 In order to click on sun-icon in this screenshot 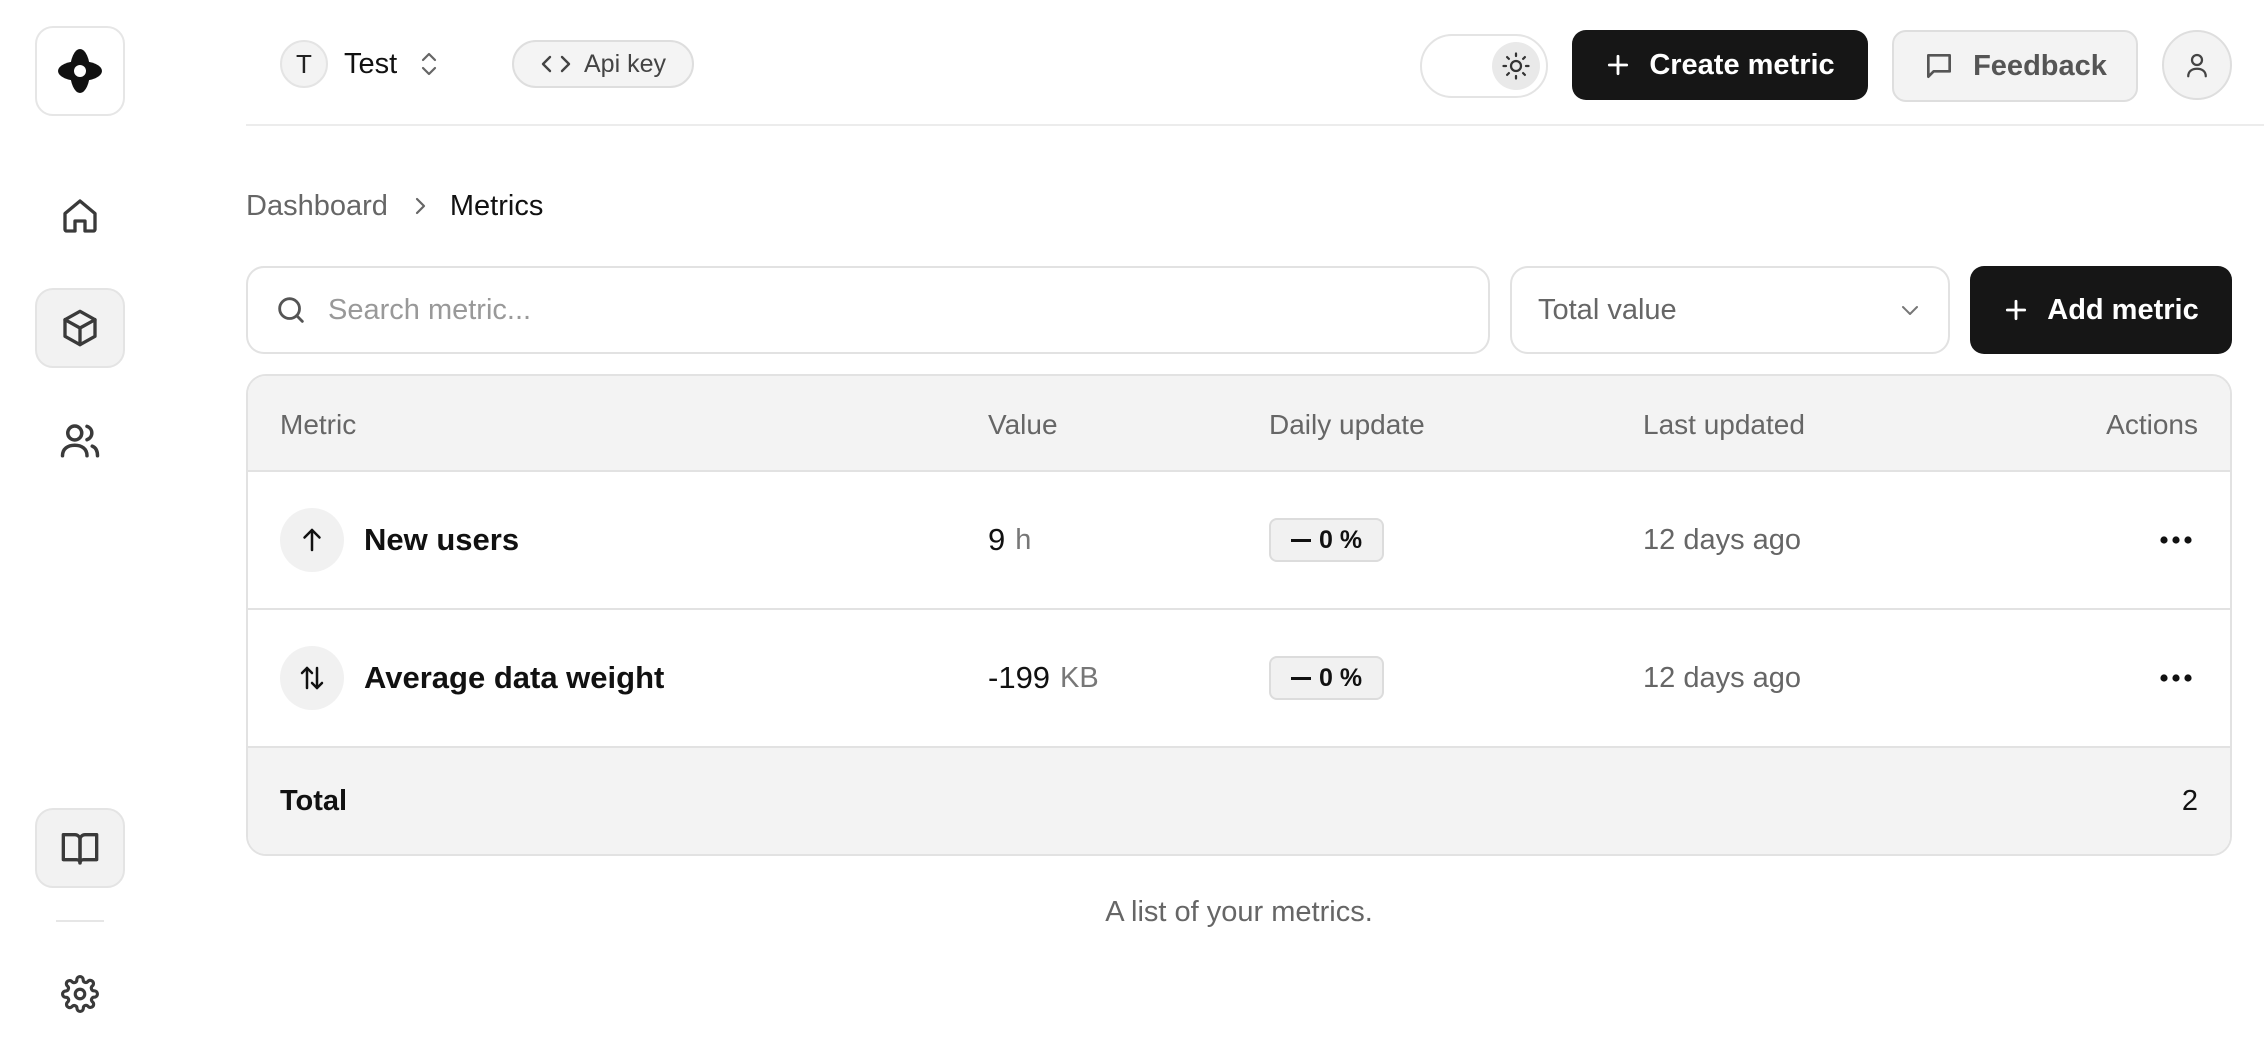, I will do `click(1516, 66)`.